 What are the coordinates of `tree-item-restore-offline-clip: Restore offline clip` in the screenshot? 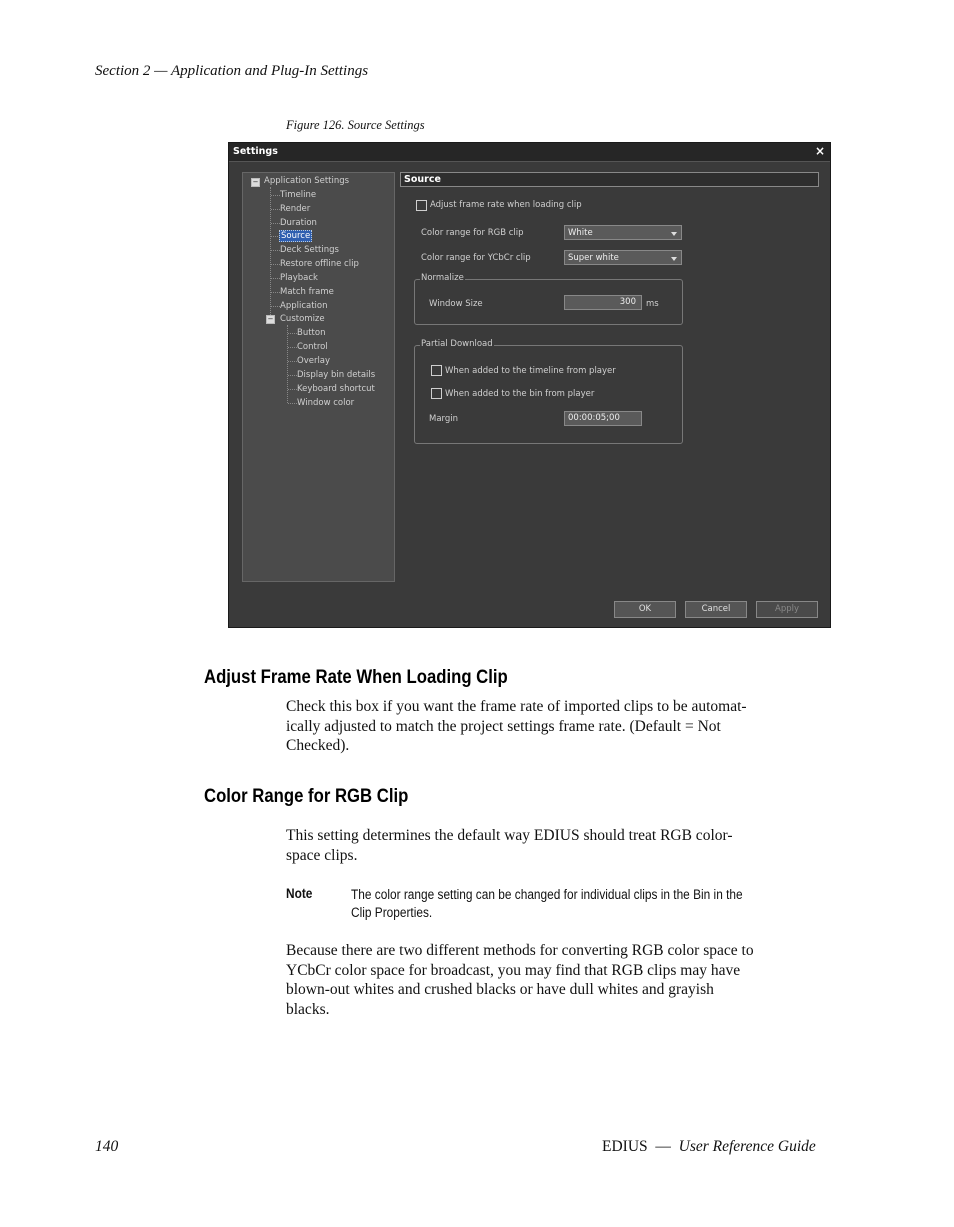 It's located at (319, 264).